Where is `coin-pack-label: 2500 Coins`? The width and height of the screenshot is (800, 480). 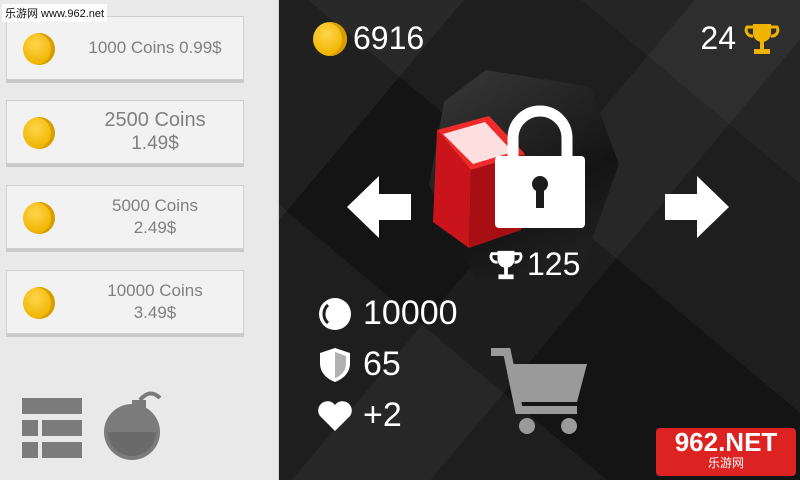
coin-pack-label: 2500 Coins is located at coordinates (155, 120).